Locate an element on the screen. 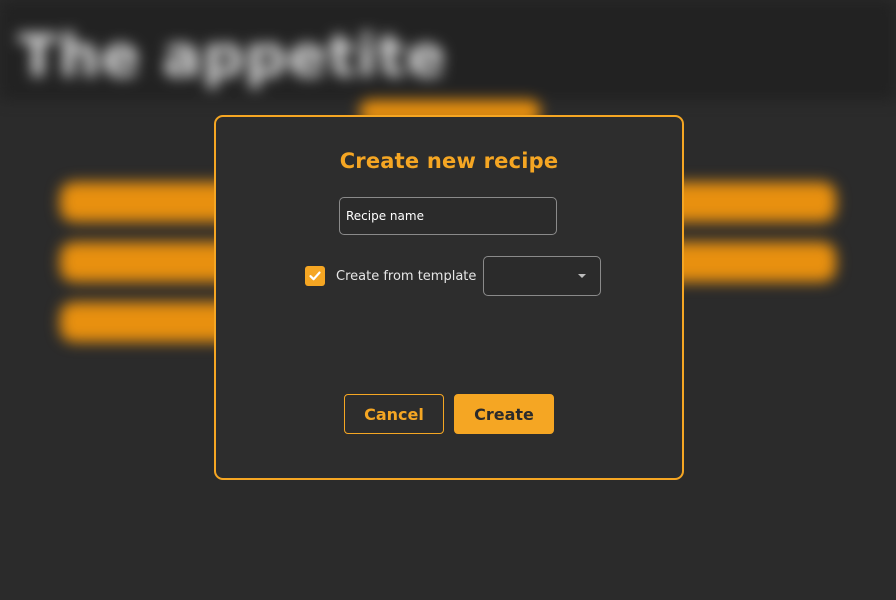 This screenshot has width=896, height=600. template-row: Create from template is located at coordinates (453, 276).